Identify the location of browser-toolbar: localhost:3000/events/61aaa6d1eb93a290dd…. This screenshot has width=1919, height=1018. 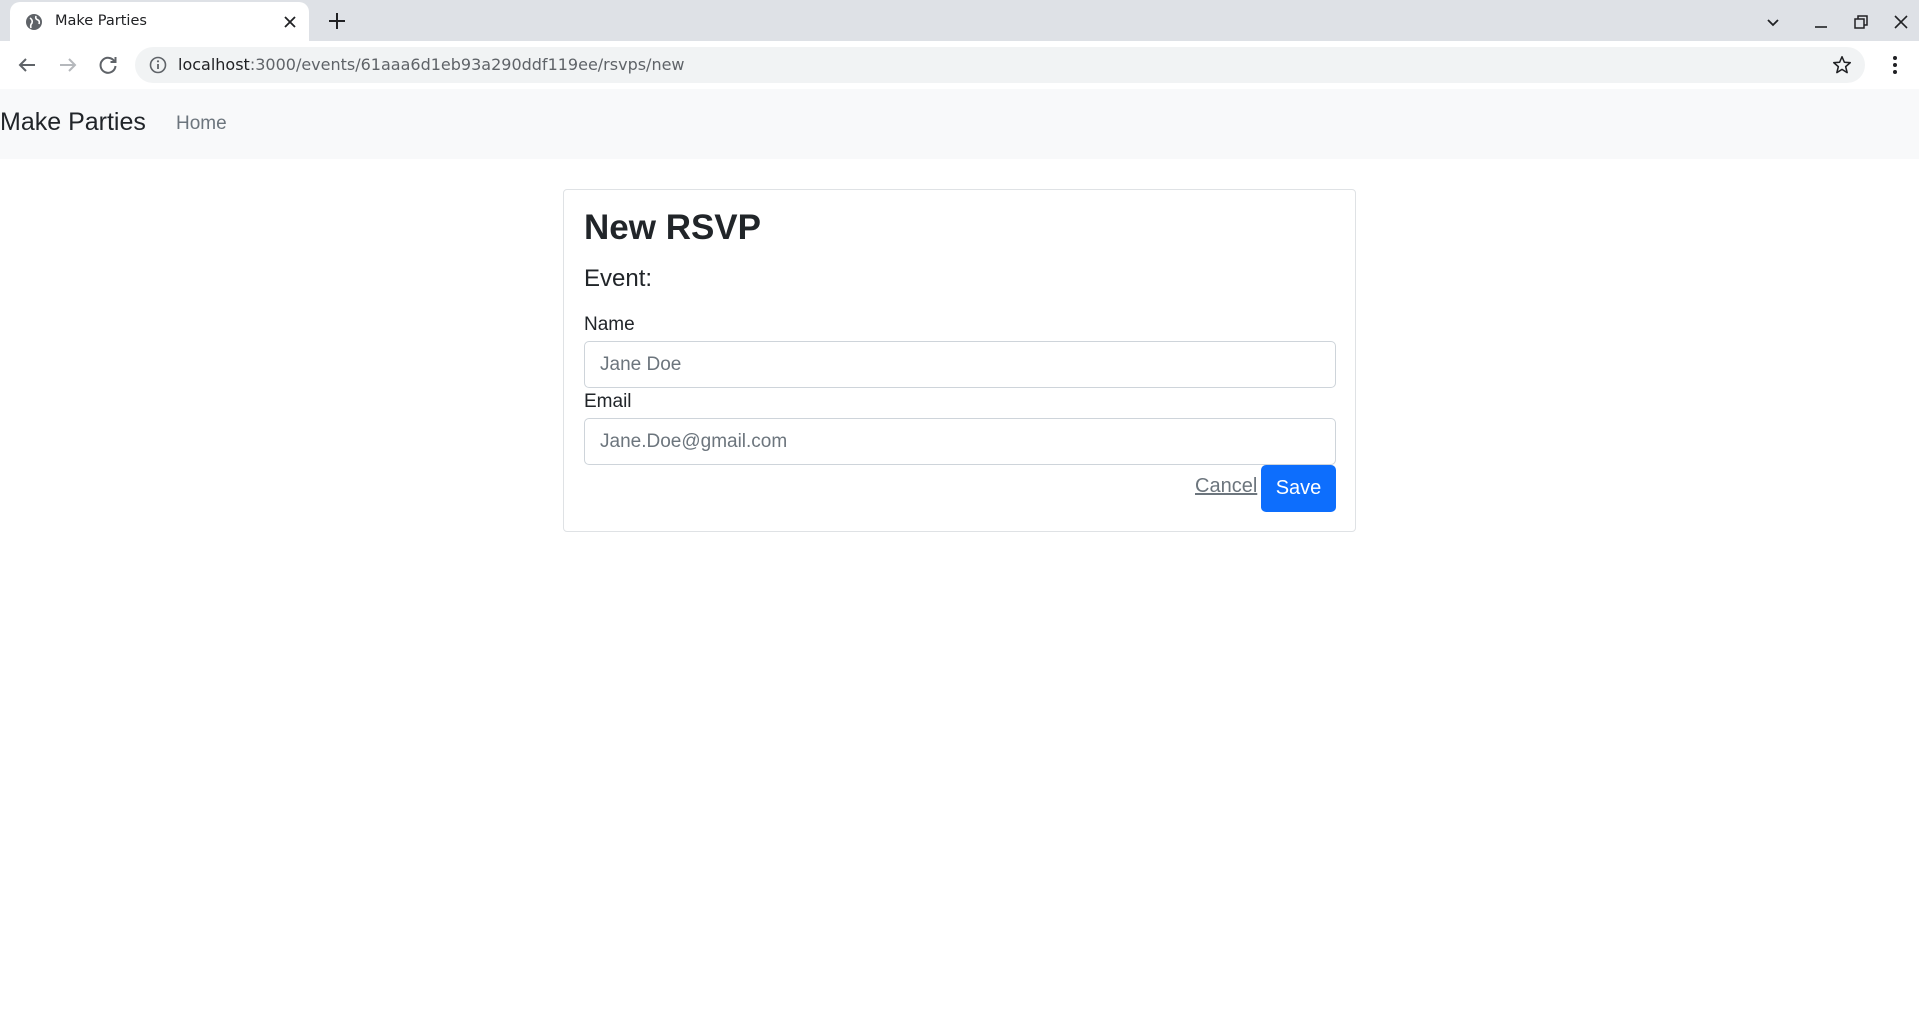
(959, 65).